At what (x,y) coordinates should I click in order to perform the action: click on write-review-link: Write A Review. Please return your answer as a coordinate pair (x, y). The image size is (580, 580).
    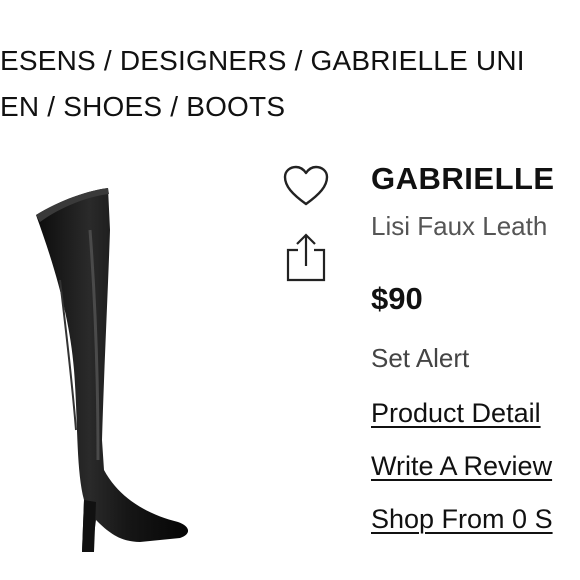
    Looking at the image, I should click on (475, 466).